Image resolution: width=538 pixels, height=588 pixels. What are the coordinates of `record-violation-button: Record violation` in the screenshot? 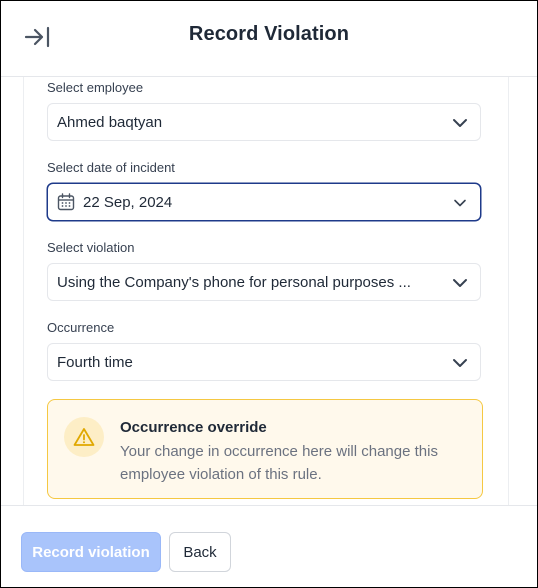 It's located at (91, 552).